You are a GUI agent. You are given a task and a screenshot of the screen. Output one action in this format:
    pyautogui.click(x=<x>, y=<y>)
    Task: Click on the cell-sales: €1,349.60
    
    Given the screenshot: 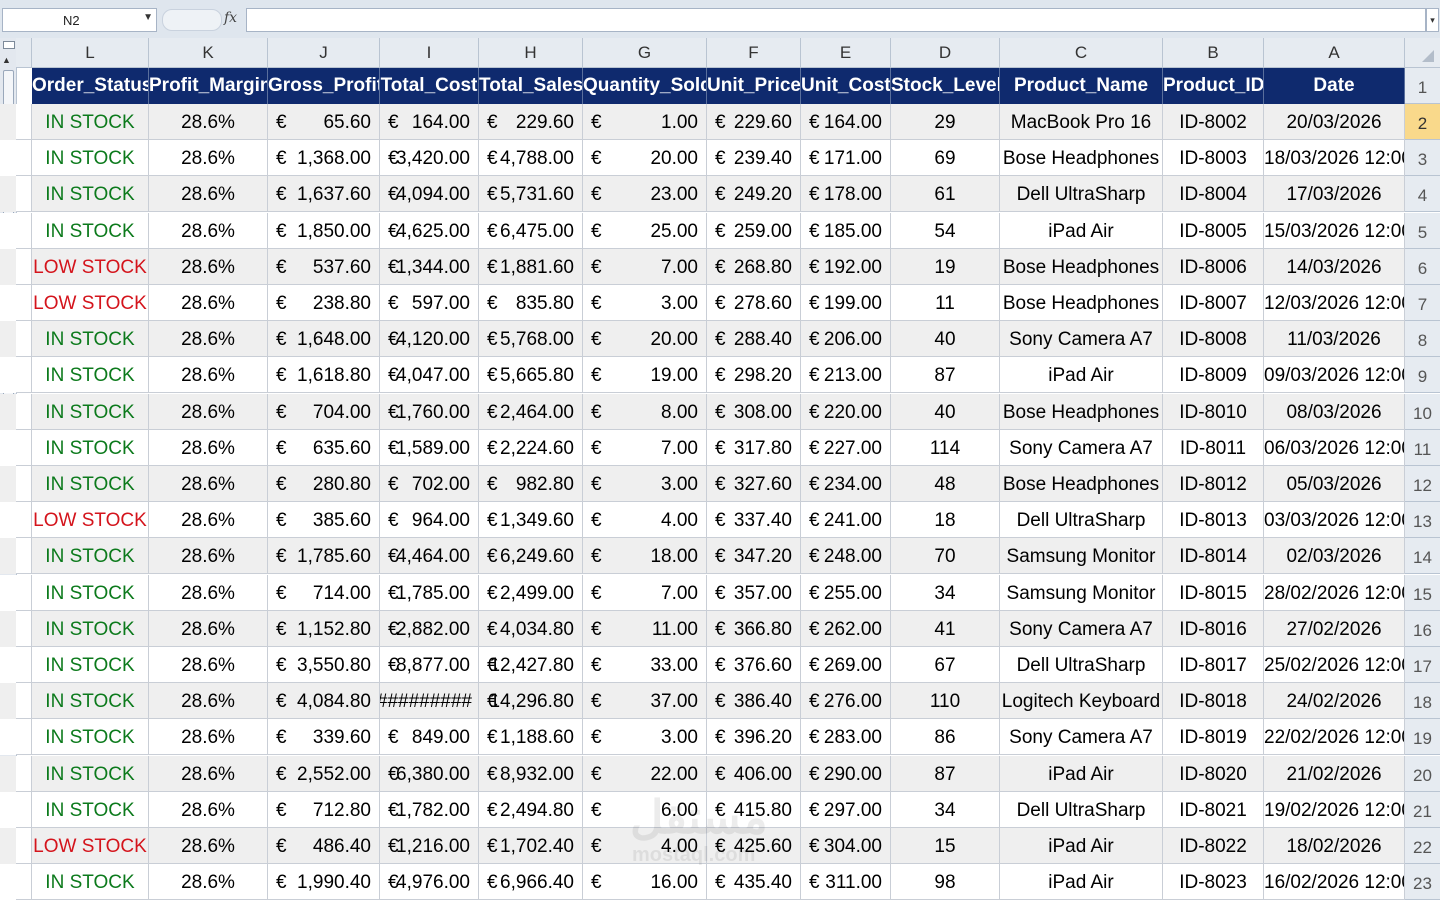 What is the action you would take?
    pyautogui.click(x=531, y=520)
    